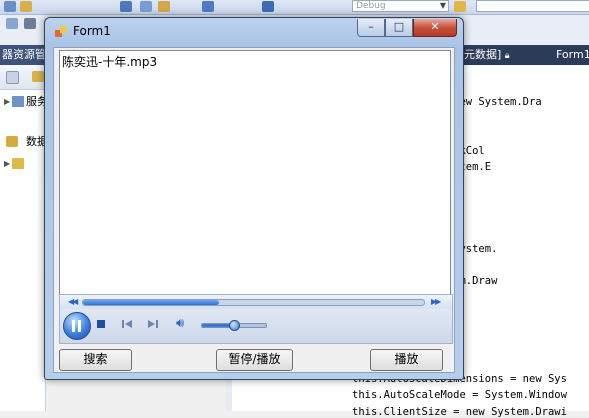  Describe the element at coordinates (24, 142) in the screenshot. I see `solution-item-data: 数据` at that location.